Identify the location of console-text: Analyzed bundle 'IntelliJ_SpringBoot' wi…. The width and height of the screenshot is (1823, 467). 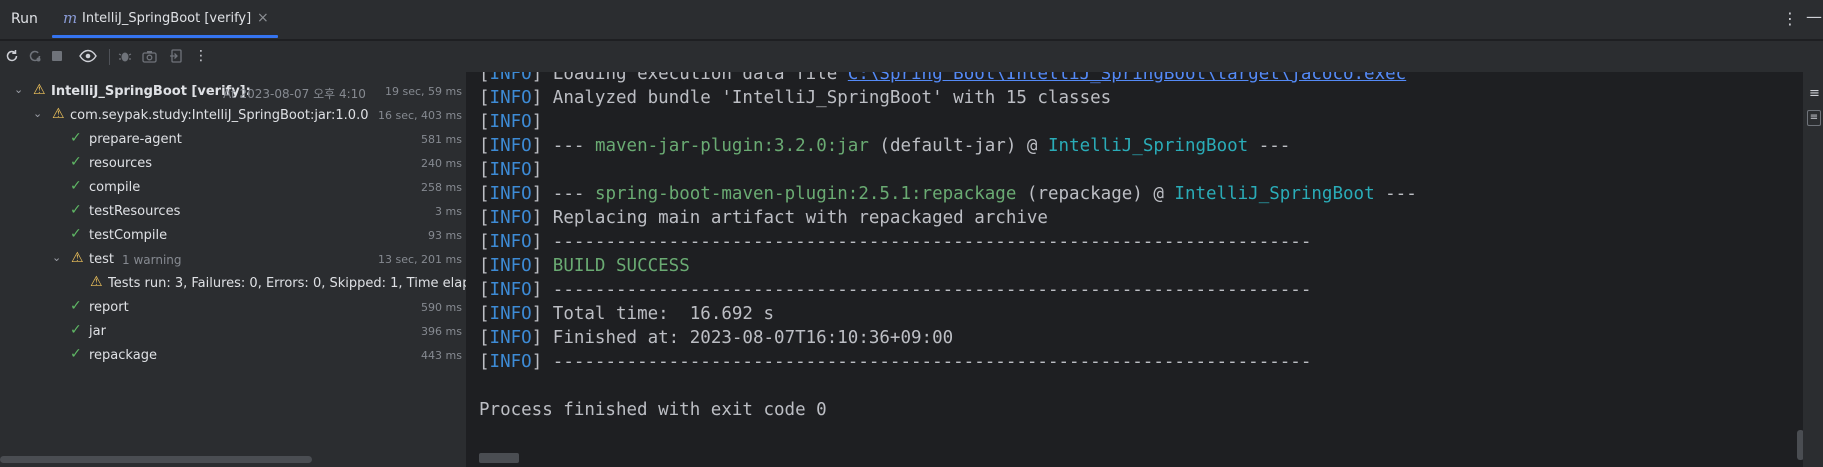
(827, 98).